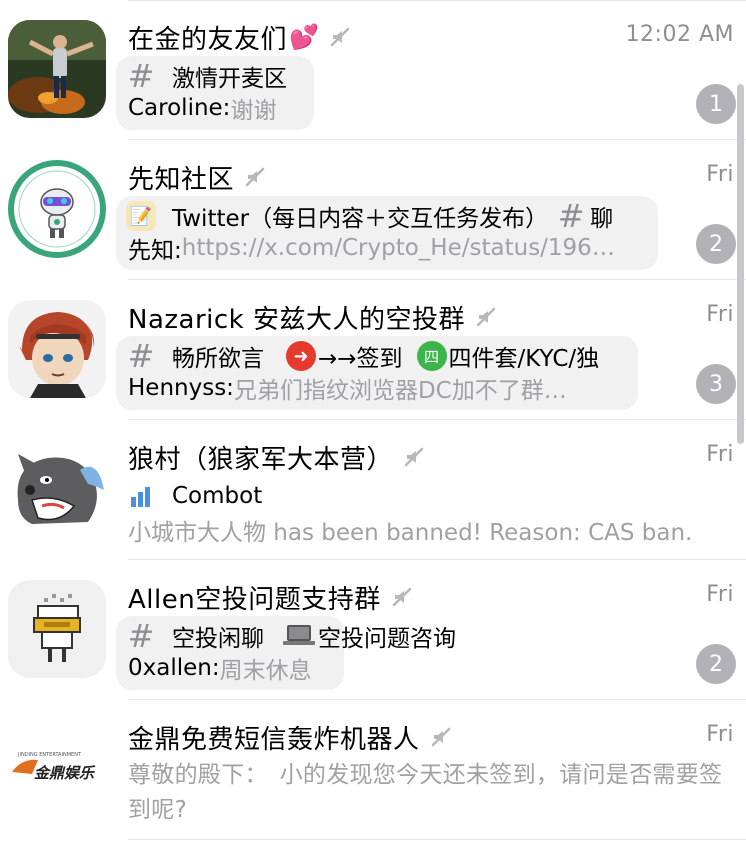 This screenshot has height=854, width=746. I want to click on unread-badge: 3, so click(716, 384).